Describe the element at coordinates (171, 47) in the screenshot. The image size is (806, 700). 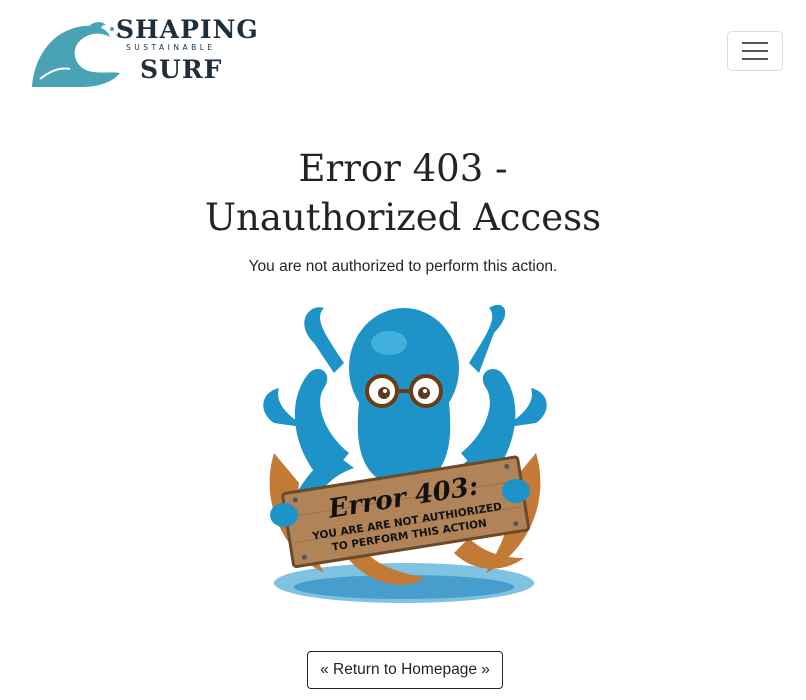
I see `logo-text-sustainable: SUSTAINABLE` at that location.